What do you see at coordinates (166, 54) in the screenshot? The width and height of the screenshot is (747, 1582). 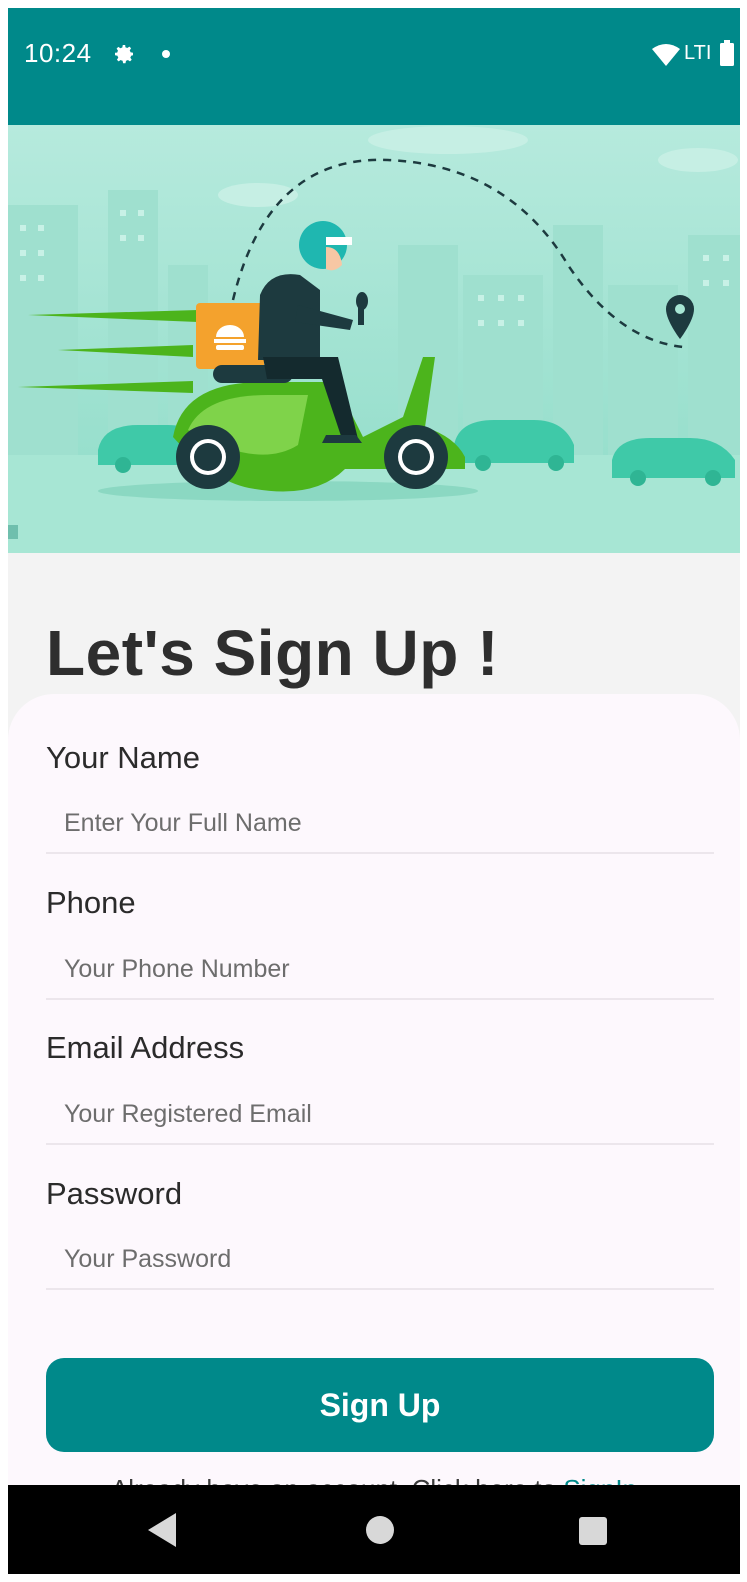 I see `dot-icon` at bounding box center [166, 54].